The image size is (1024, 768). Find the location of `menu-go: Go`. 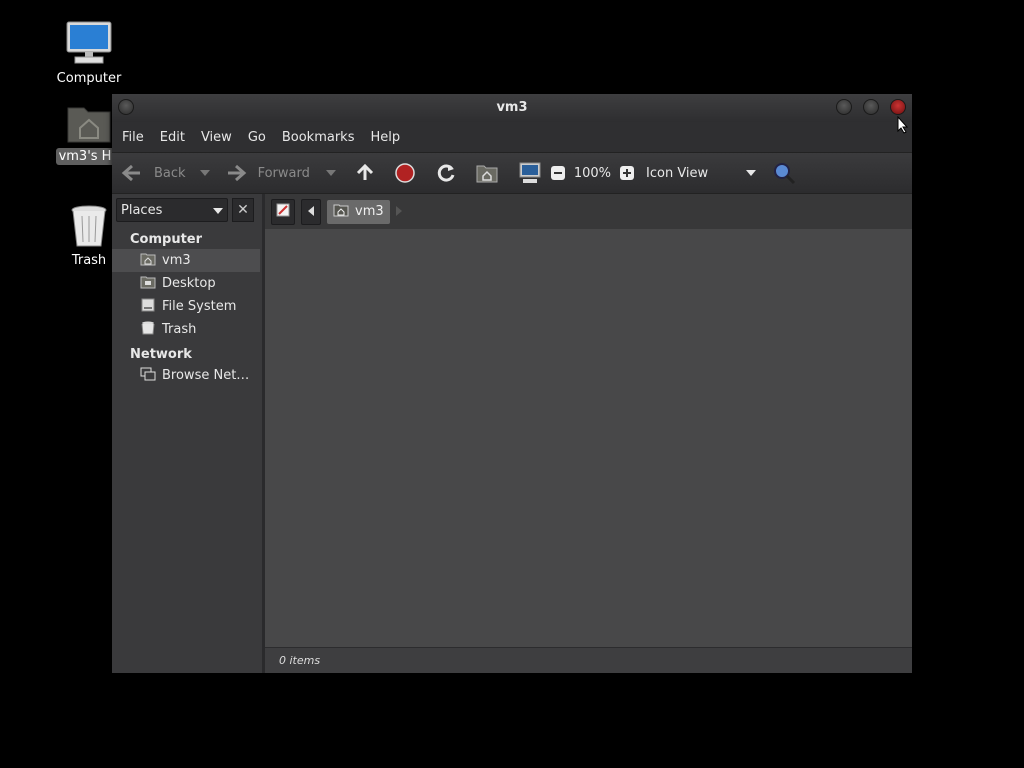

menu-go: Go is located at coordinates (257, 137).